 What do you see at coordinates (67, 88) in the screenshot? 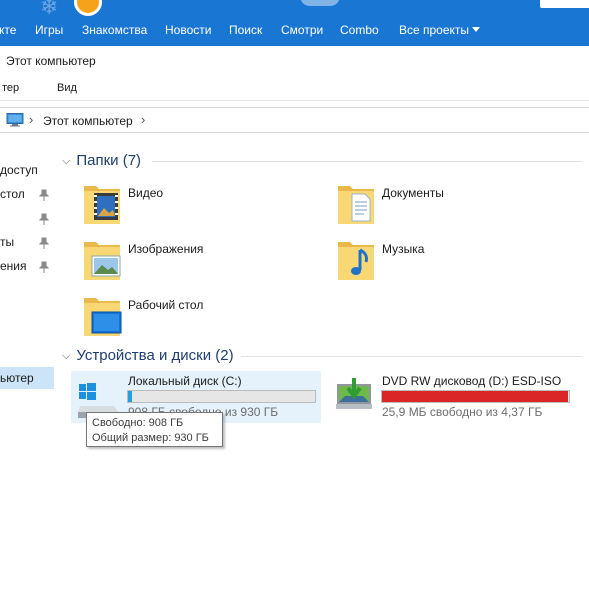
I see `ribbon-tab-view: Вид` at bounding box center [67, 88].